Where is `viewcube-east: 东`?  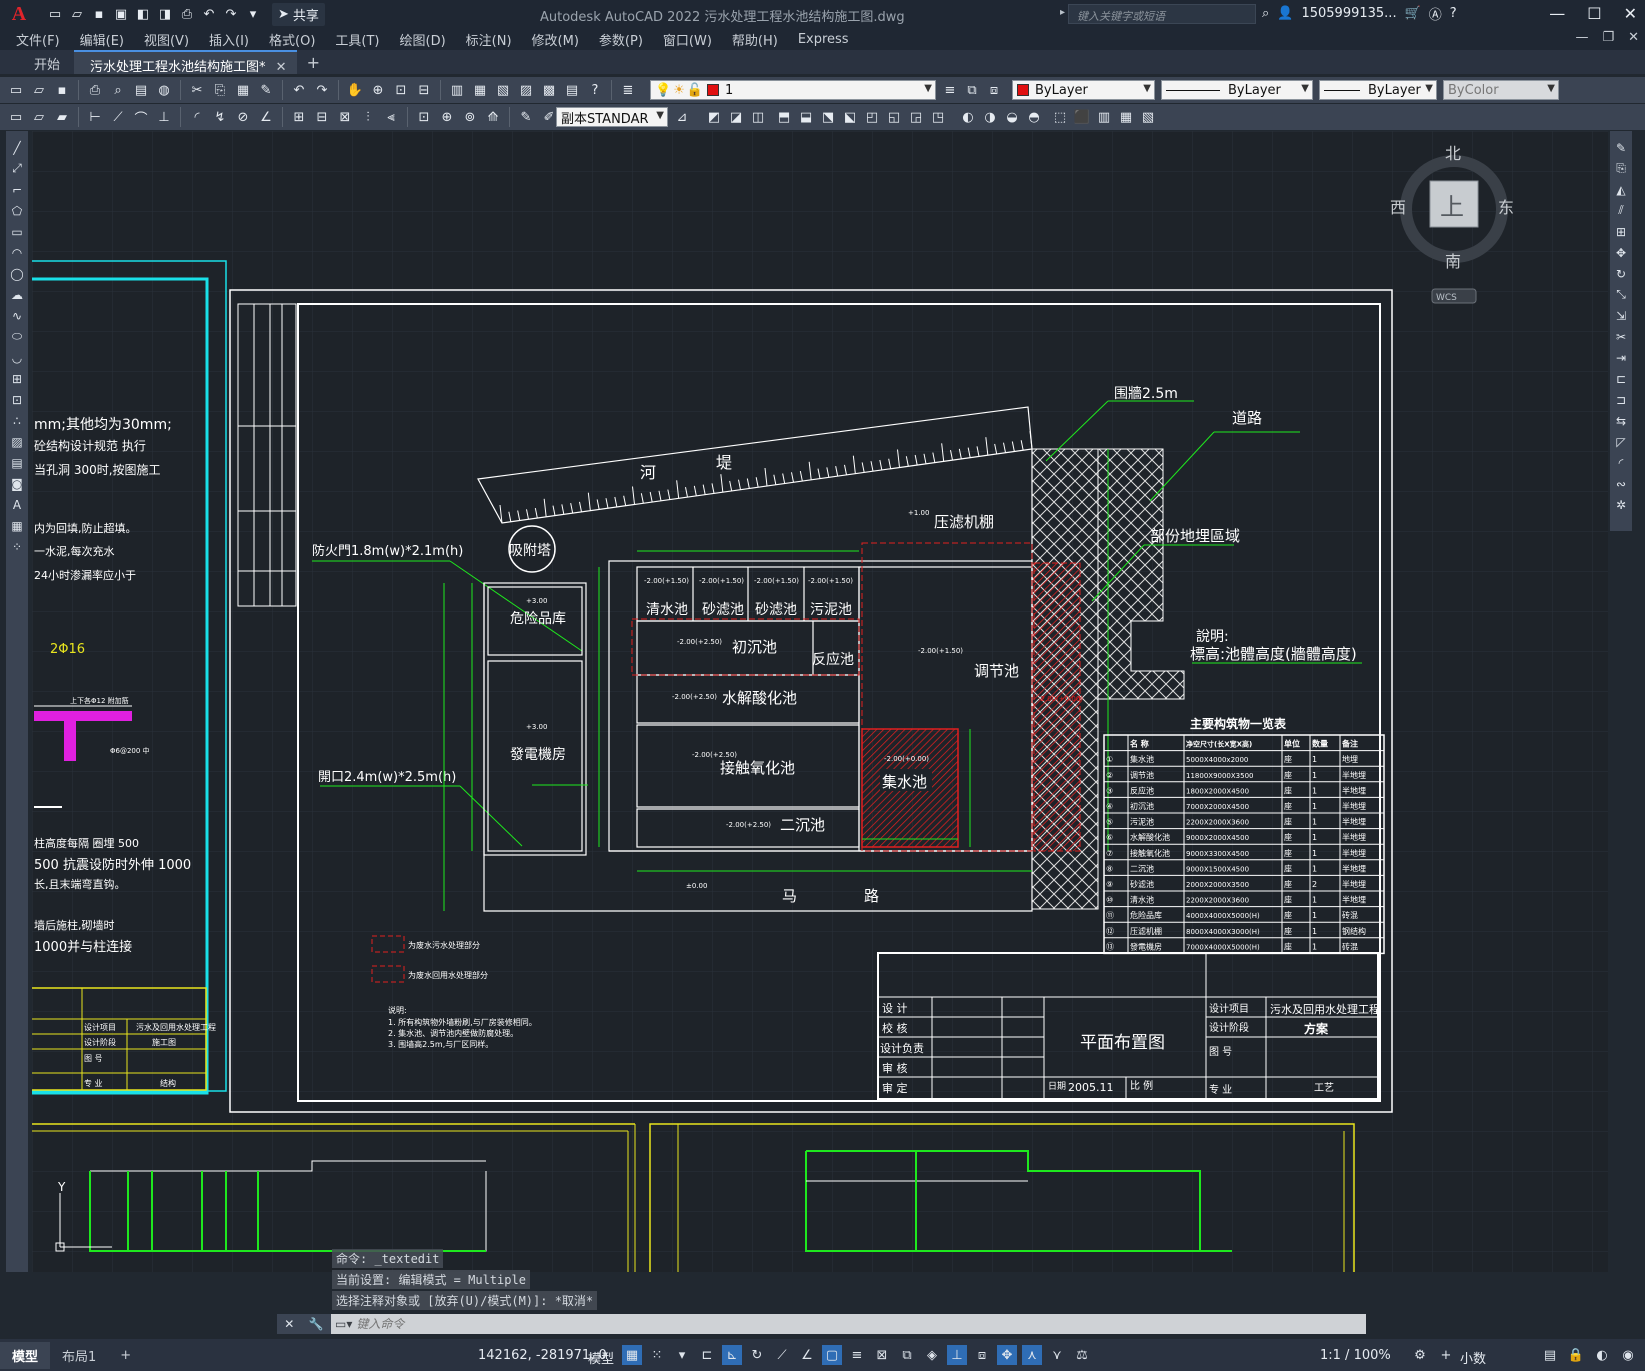
viewcube-east: 东 is located at coordinates (1506, 207).